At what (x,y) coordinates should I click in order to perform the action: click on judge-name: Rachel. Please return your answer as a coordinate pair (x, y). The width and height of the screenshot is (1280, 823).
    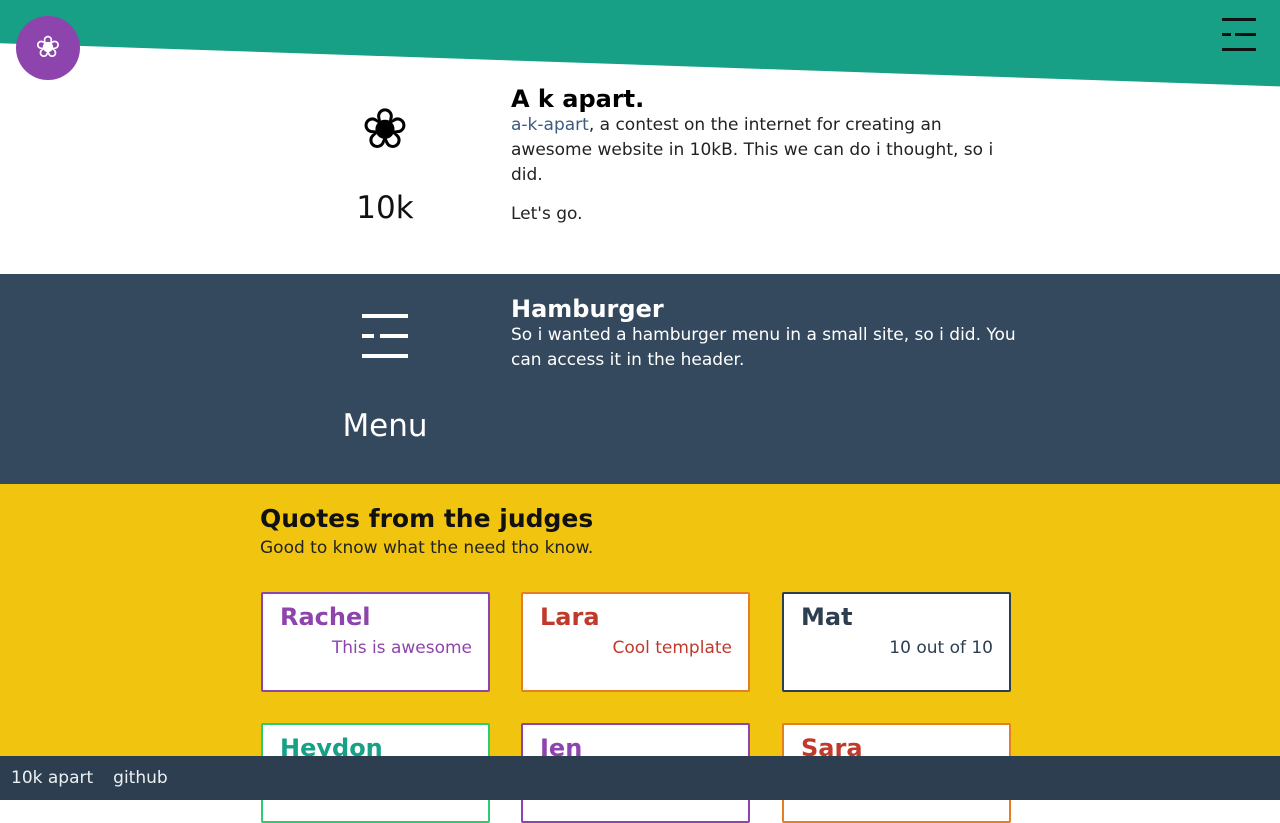
    Looking at the image, I should click on (325, 617).